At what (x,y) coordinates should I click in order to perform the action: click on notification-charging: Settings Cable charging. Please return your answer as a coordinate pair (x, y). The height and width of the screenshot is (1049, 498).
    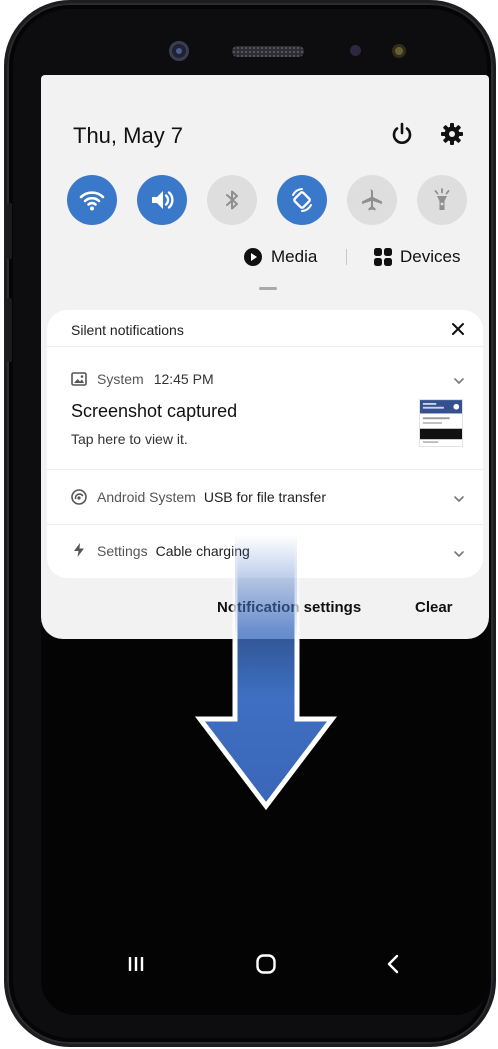
    Looking at the image, I should click on (265, 551).